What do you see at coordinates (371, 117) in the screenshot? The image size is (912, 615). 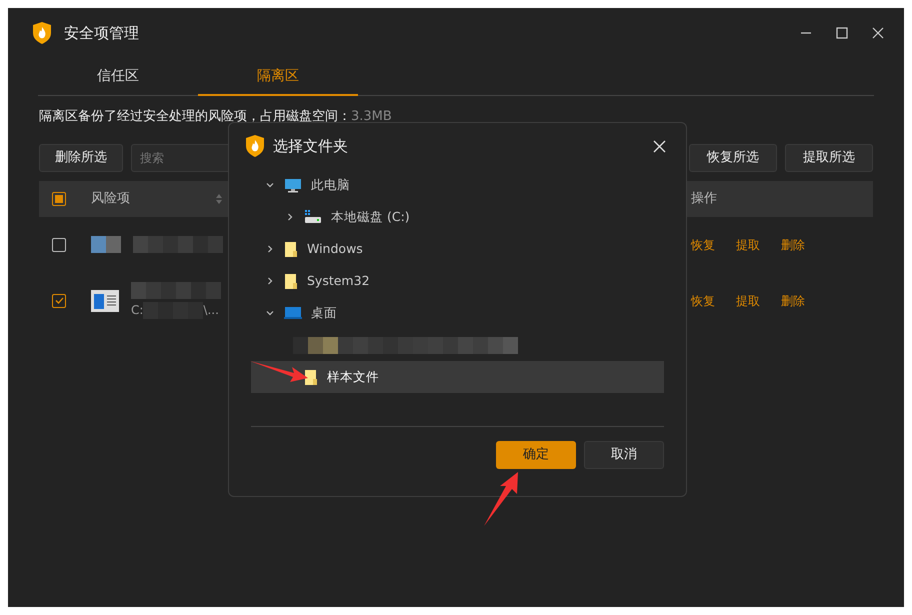 I see `disk-usage-value: 3.3MB` at bounding box center [371, 117].